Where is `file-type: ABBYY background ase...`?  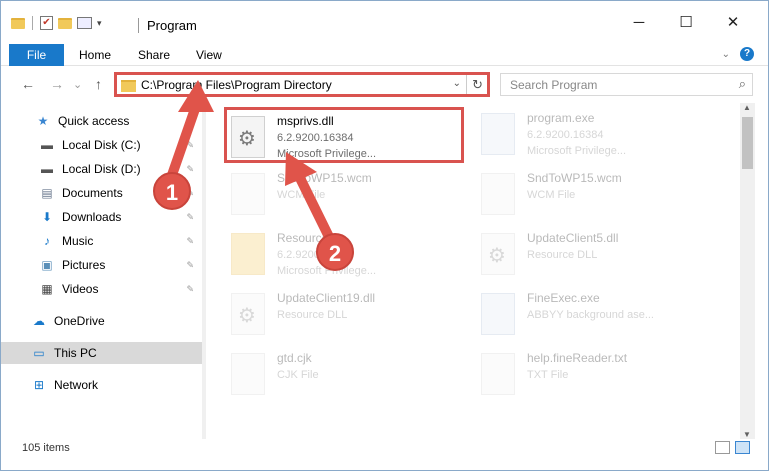
file-type: ABBYY background ase... is located at coordinates (590, 315).